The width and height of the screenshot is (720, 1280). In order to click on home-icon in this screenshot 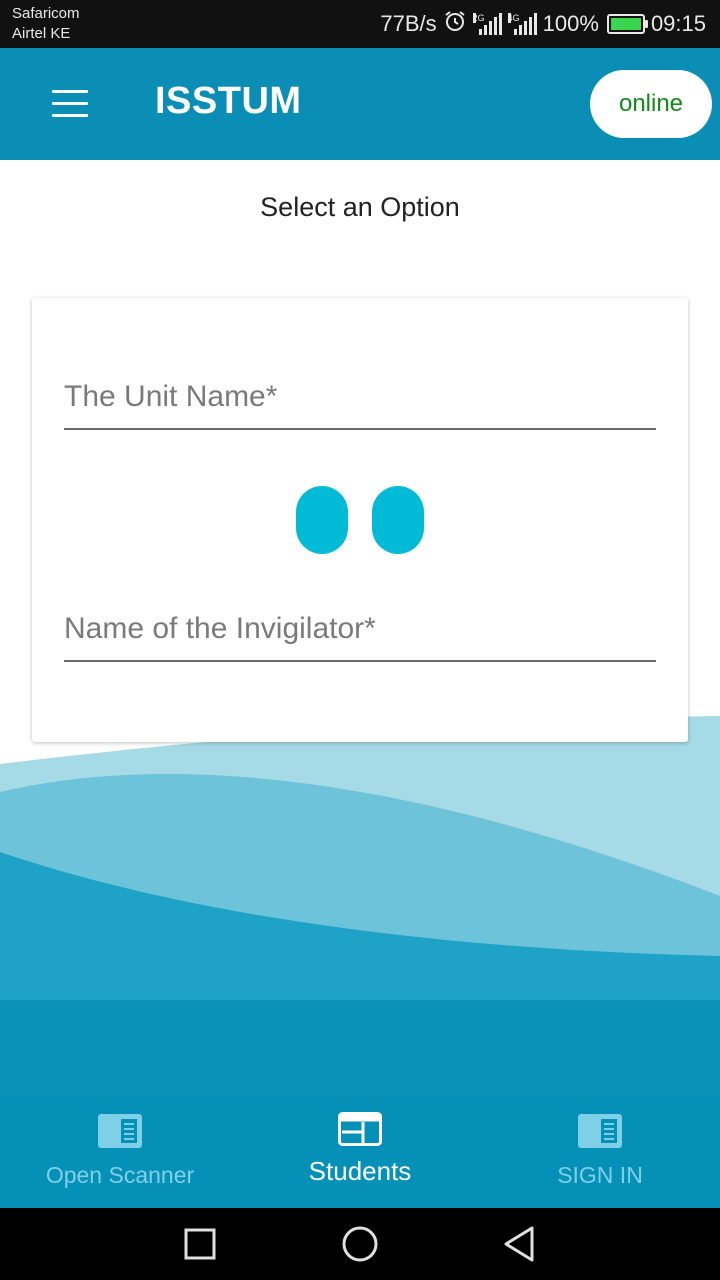, I will do `click(360, 1244)`.